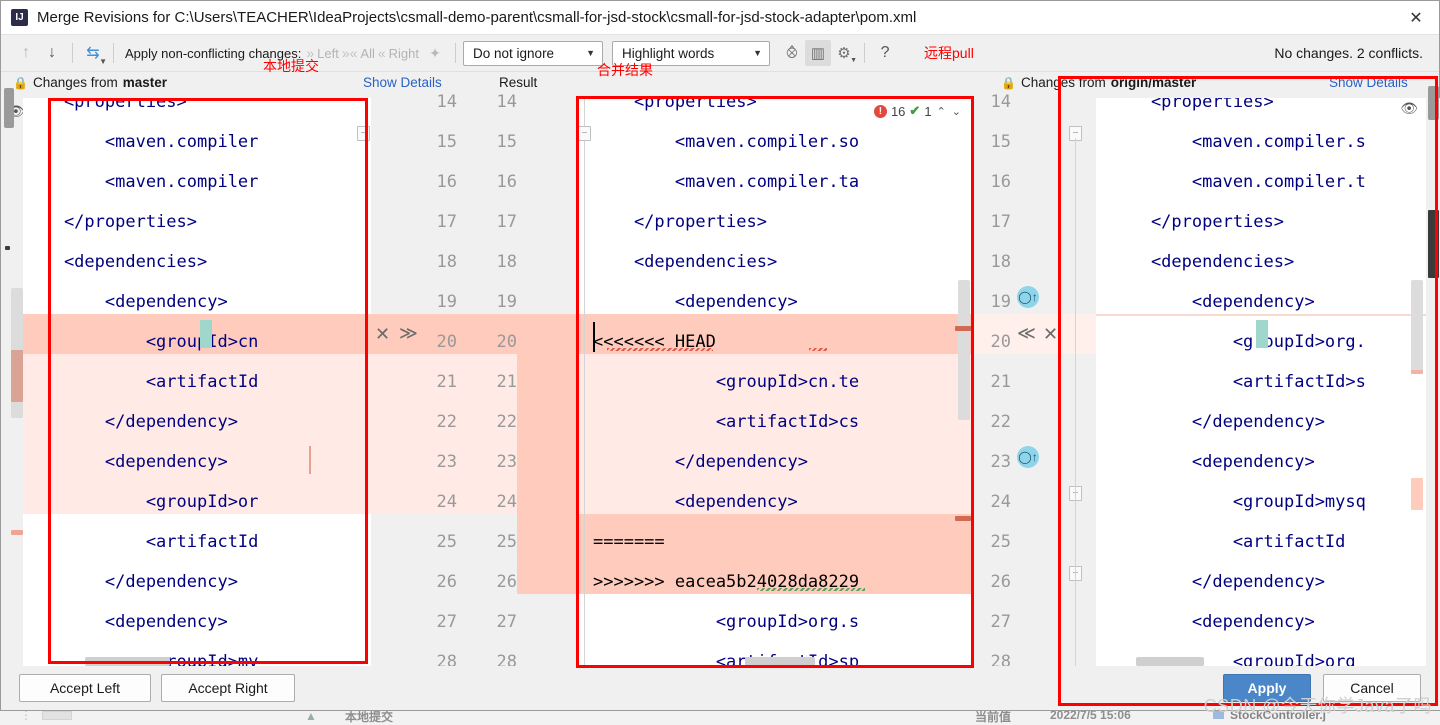 This screenshot has width=1440, height=725. I want to click on left-change-markers, so click(17, 383).